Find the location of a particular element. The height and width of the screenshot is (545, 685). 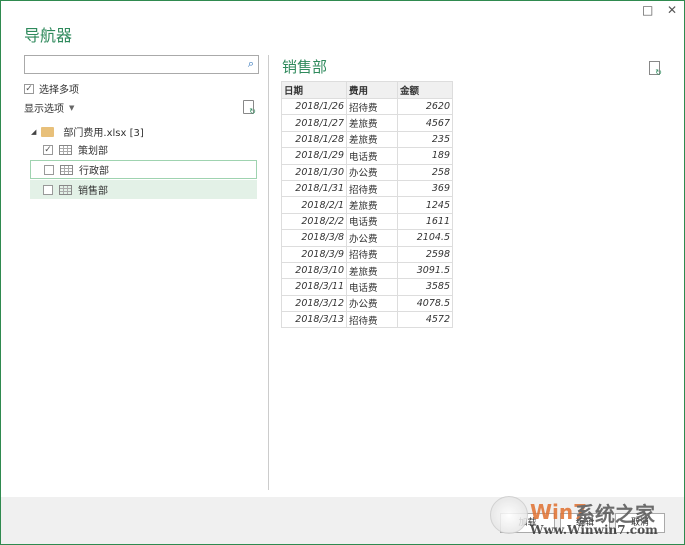

table-row: 2018/1/26 招待费 2620 is located at coordinates (367, 106).